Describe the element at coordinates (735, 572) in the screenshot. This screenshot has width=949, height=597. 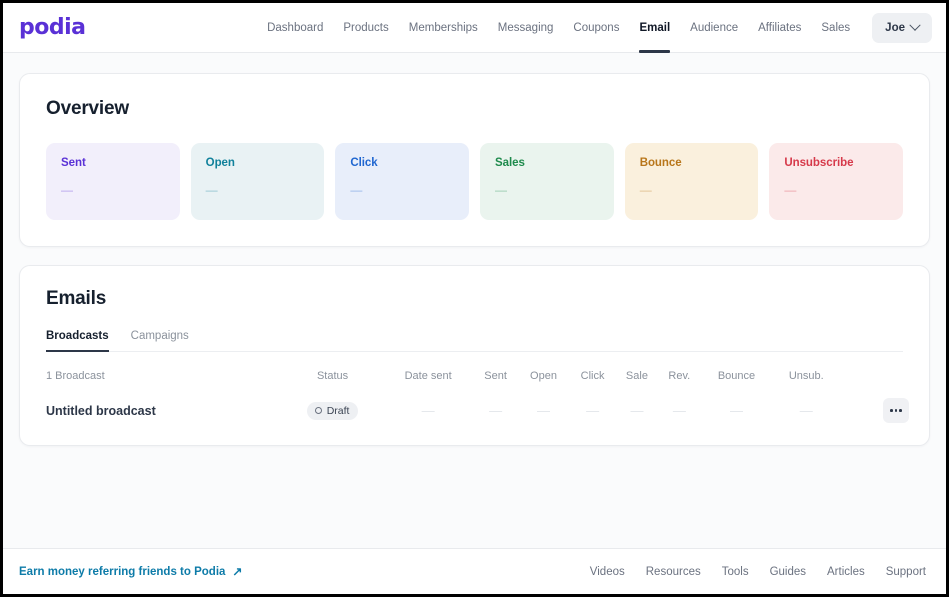
I see `footer-link-tools: Tools` at that location.